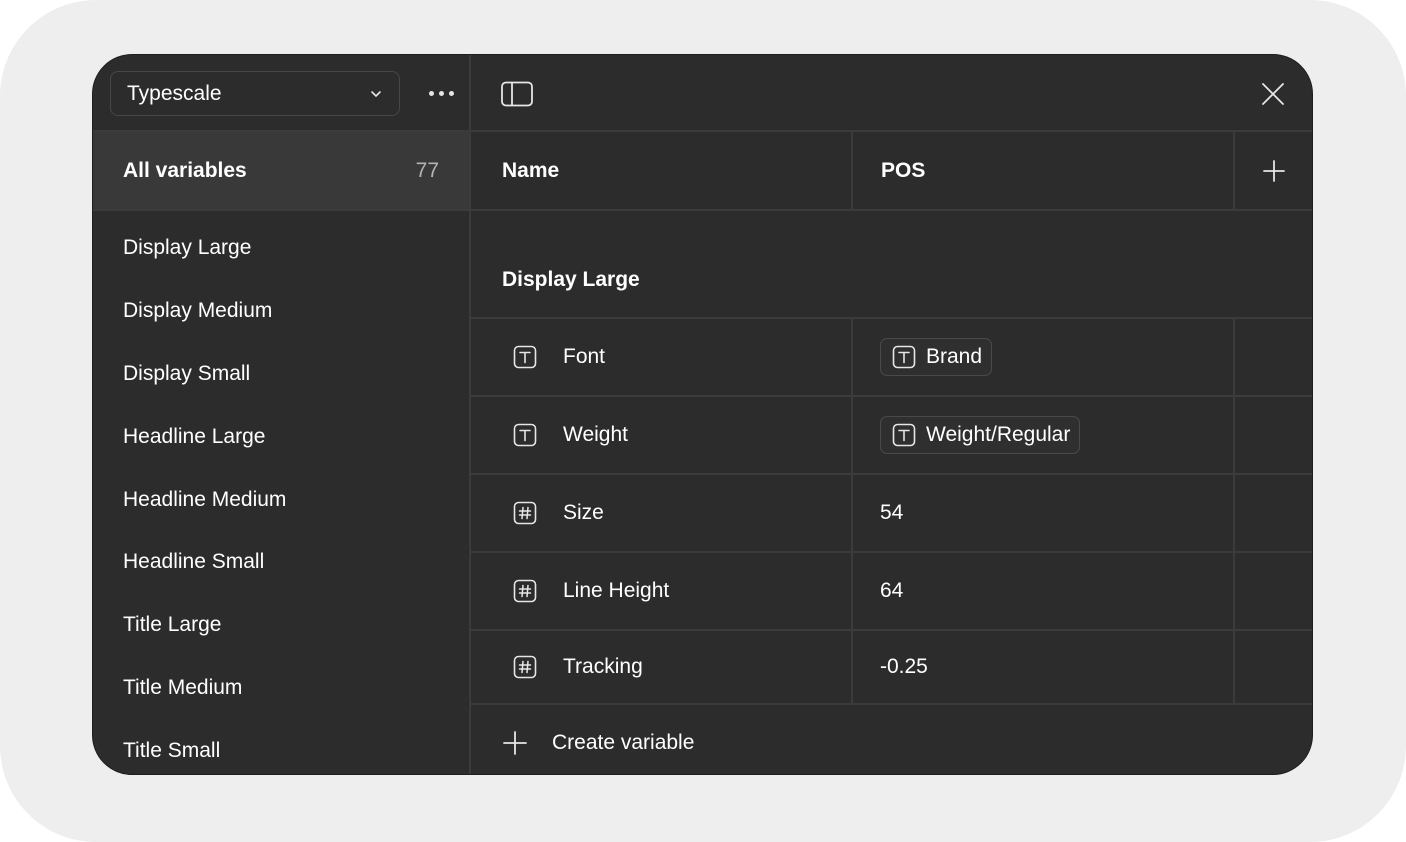 The image size is (1406, 842). I want to click on variable-value-cell: -0.25, so click(1044, 667).